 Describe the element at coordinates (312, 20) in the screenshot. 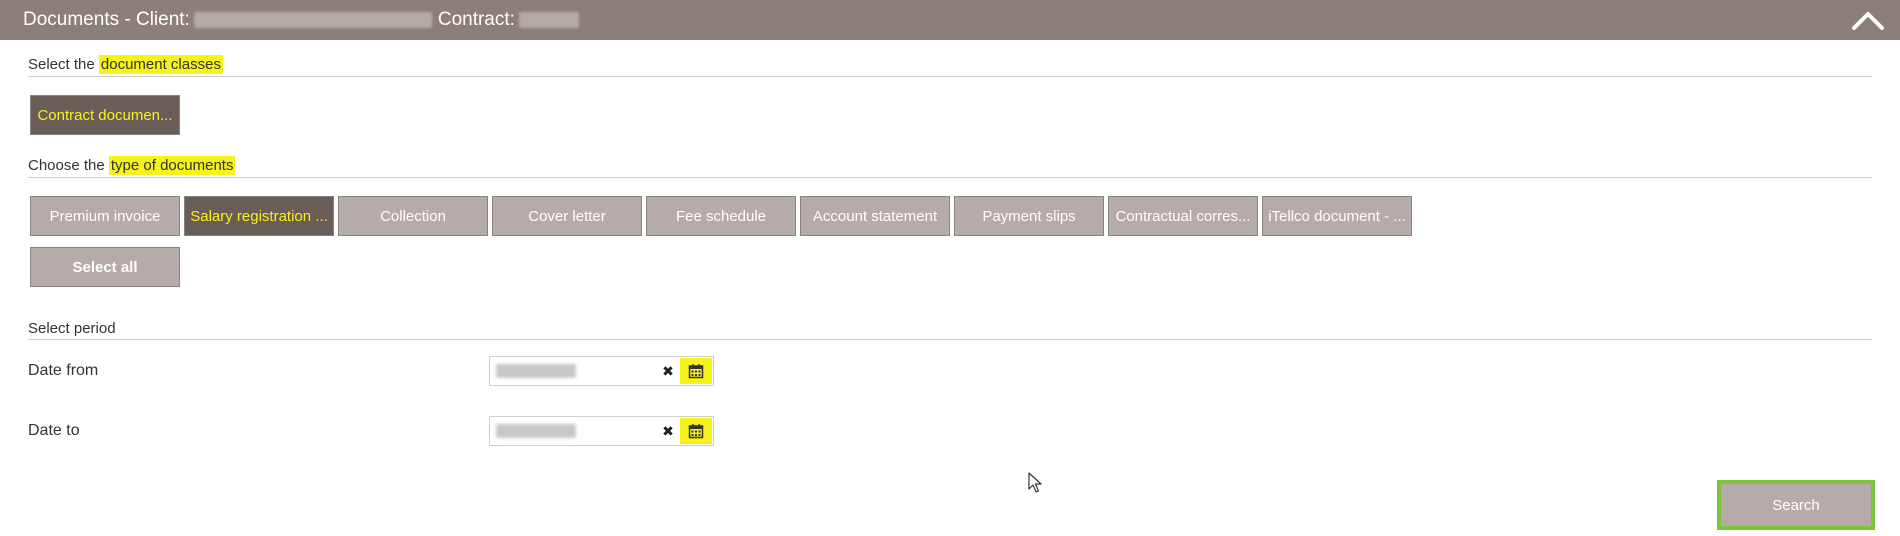

I see `client-name-redacted` at that location.